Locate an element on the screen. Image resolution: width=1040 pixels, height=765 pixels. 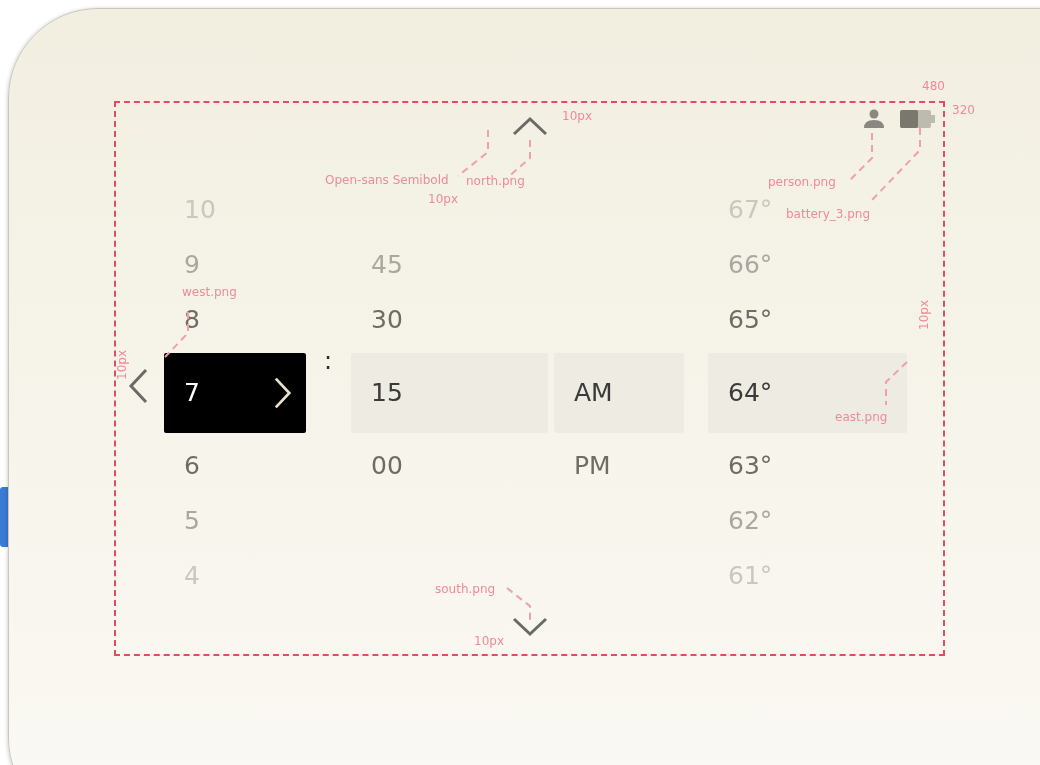
annotation-label: Open-sans Semibold is located at coordinates (387, 180).